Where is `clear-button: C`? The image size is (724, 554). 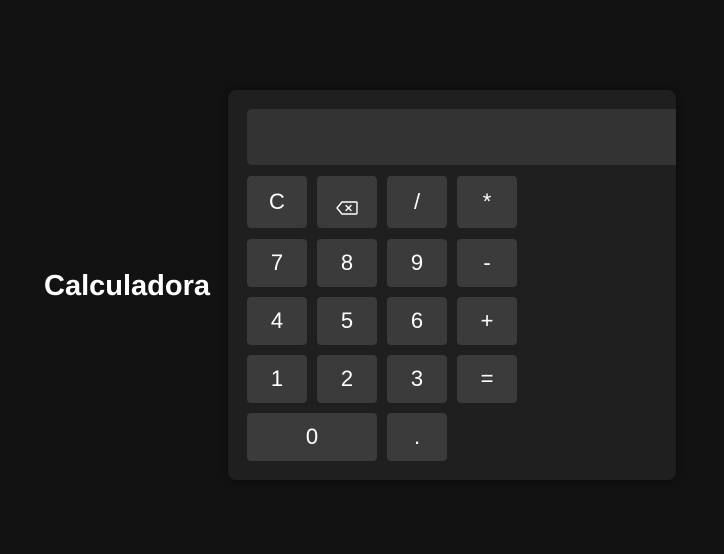 clear-button: C is located at coordinates (277, 202).